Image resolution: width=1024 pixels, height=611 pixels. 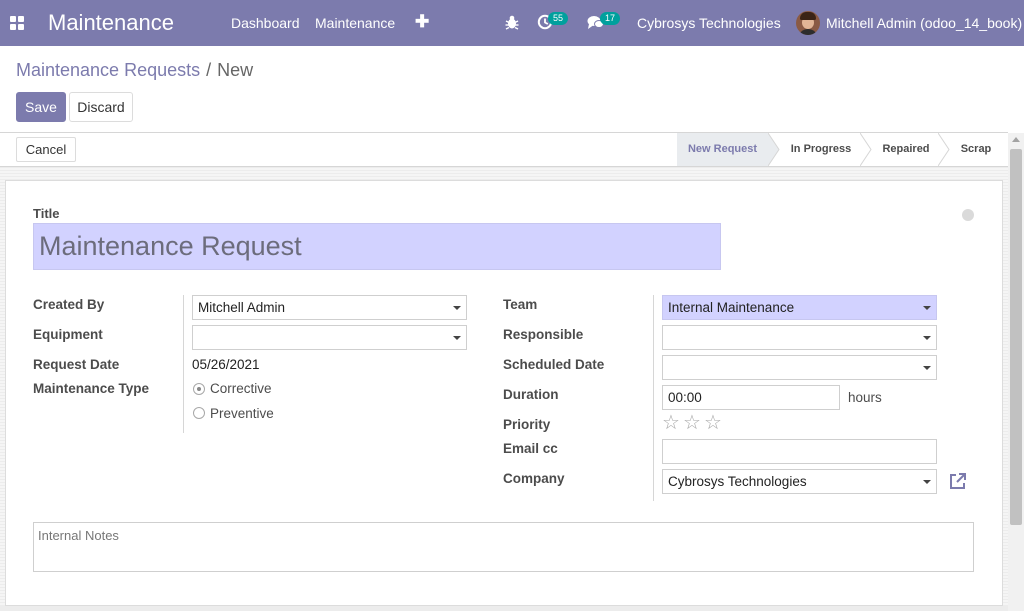 What do you see at coordinates (226, 364) in the screenshot?
I see `request-date-value: 05/26/2021` at bounding box center [226, 364].